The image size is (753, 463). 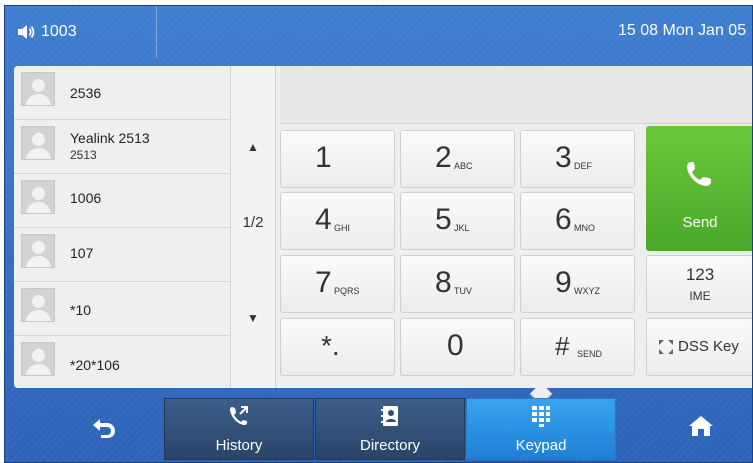 I want to click on key-letters: PQRS, so click(x=347, y=291).